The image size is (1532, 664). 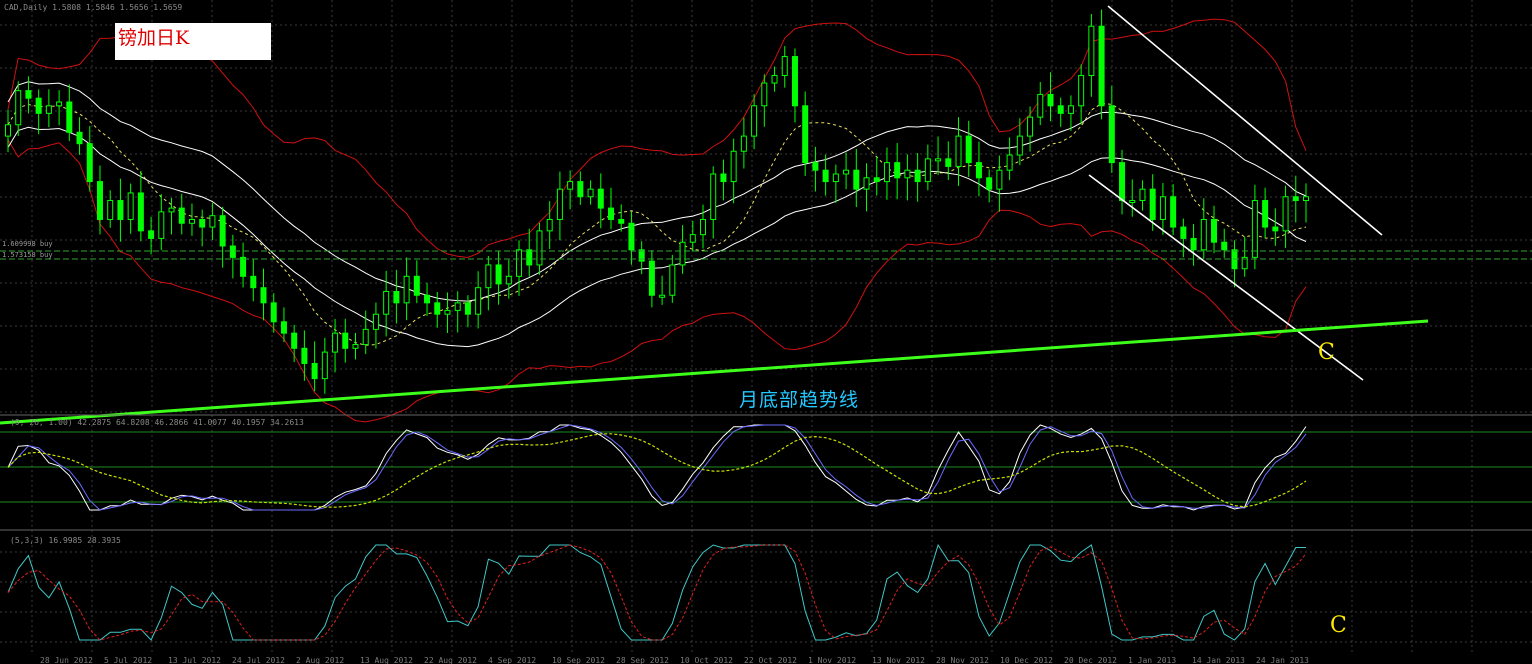 What do you see at coordinates (194, 660) in the screenshot?
I see `x-axis-tick-label: 13 Jul 2012` at bounding box center [194, 660].